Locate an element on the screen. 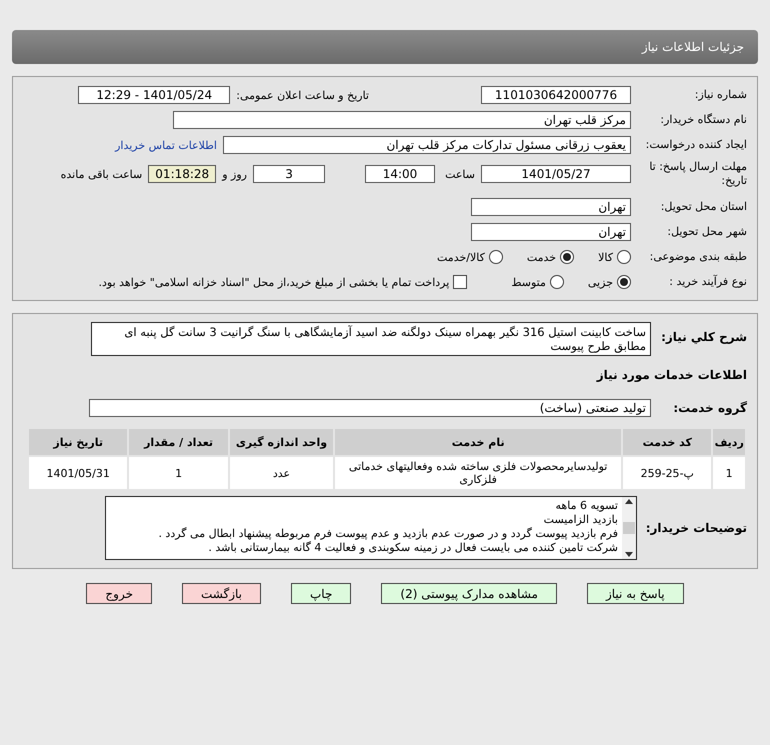 Image resolution: width=770 pixels, height=745 pixels. checkbox is located at coordinates (460, 282).